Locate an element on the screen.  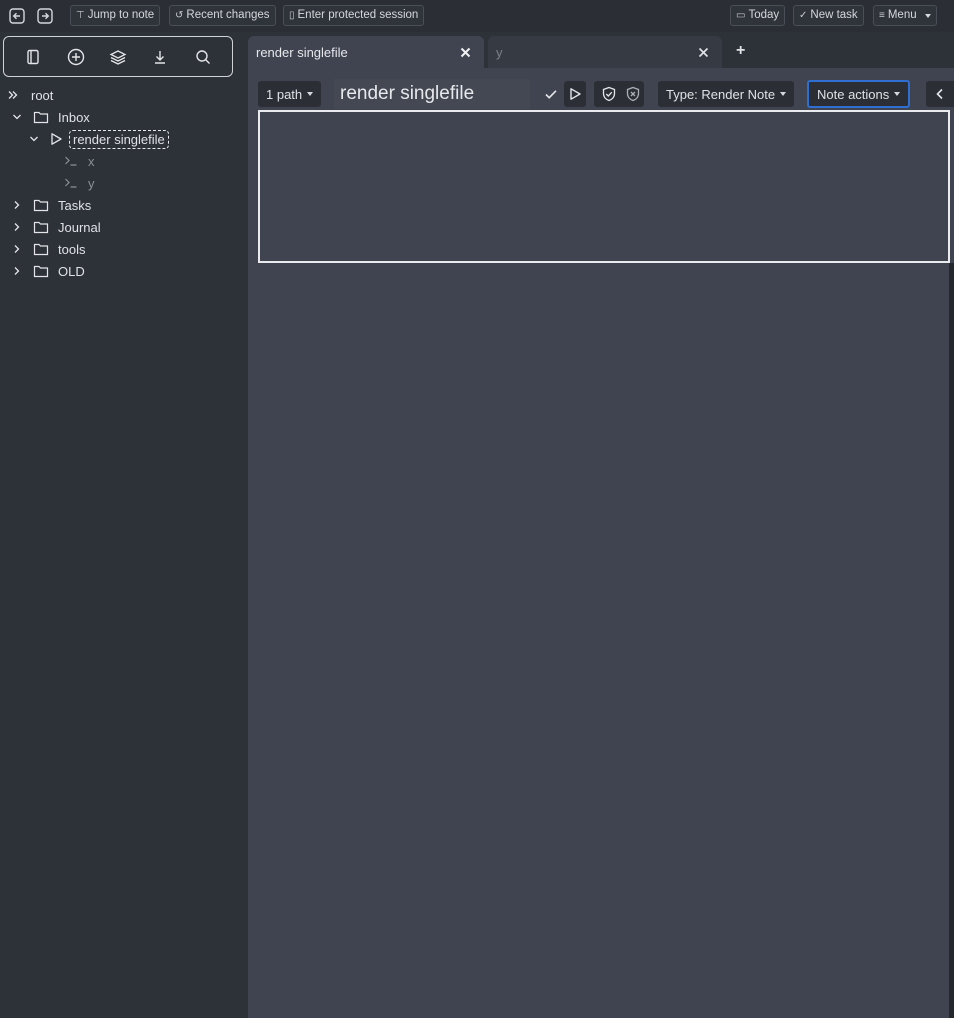
launcher-bar is located at coordinates (118, 56).